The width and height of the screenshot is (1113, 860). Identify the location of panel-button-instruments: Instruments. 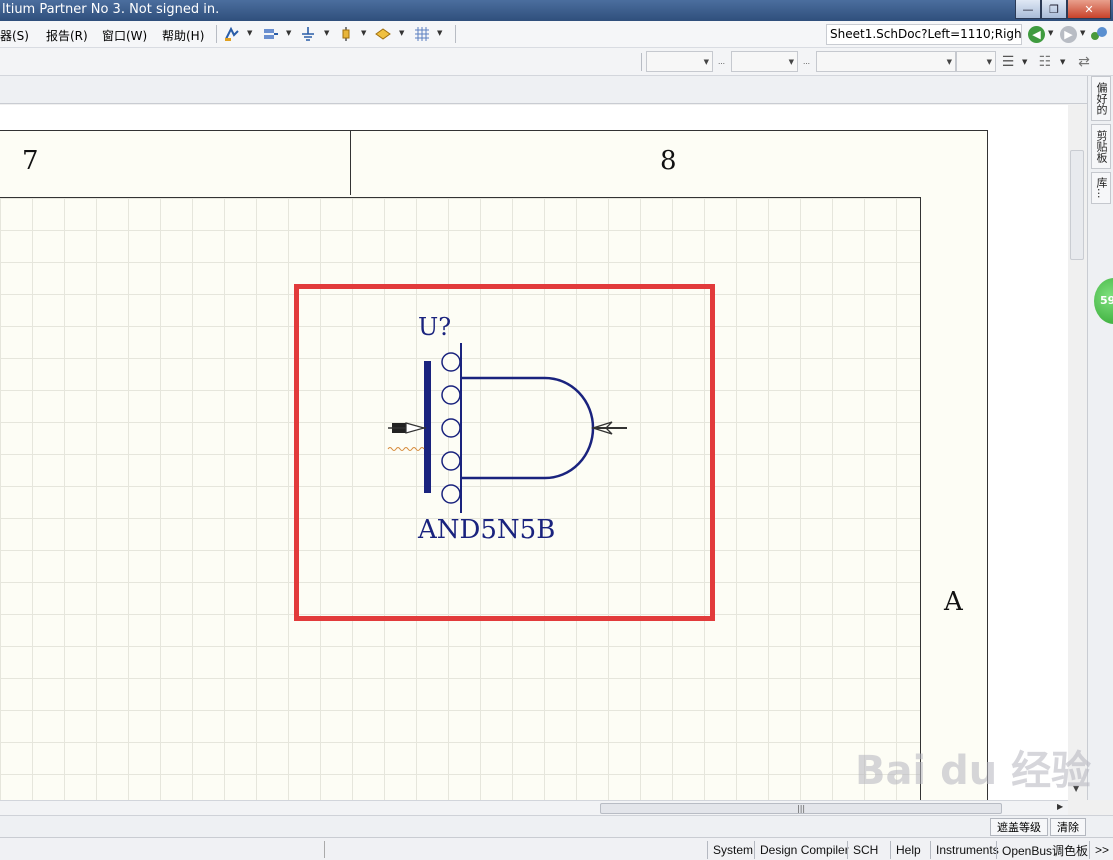
(967, 850).